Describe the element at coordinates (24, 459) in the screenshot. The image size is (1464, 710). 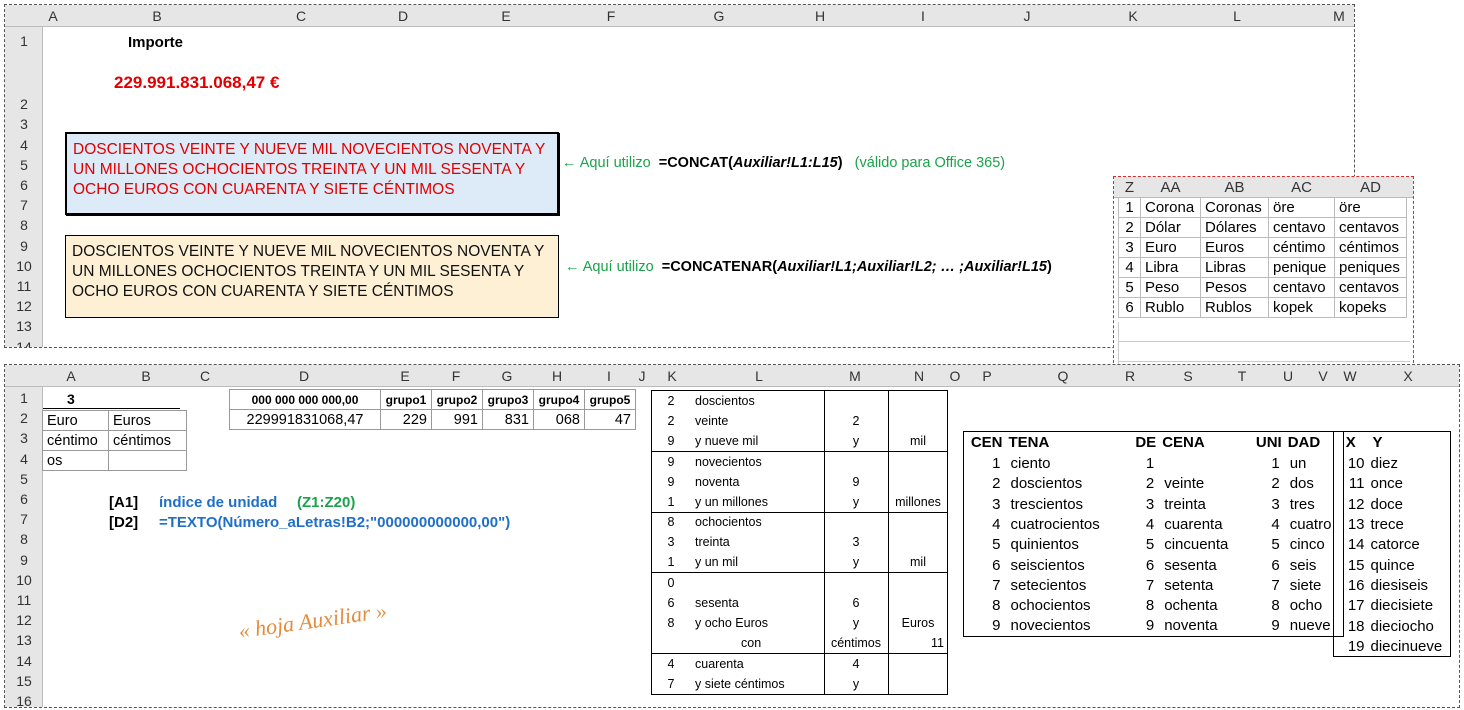
I see `row-header-4: 4` at that location.